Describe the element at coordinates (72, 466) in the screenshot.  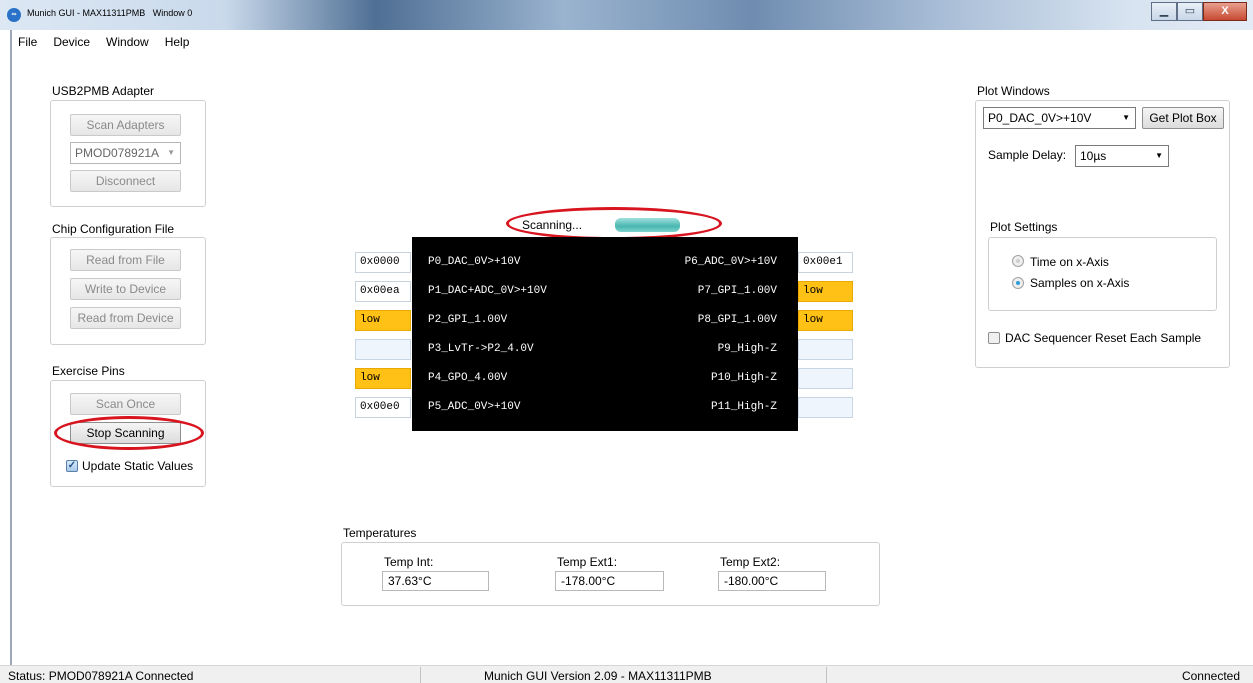
I see `update-static-checkbox: ✓` at that location.